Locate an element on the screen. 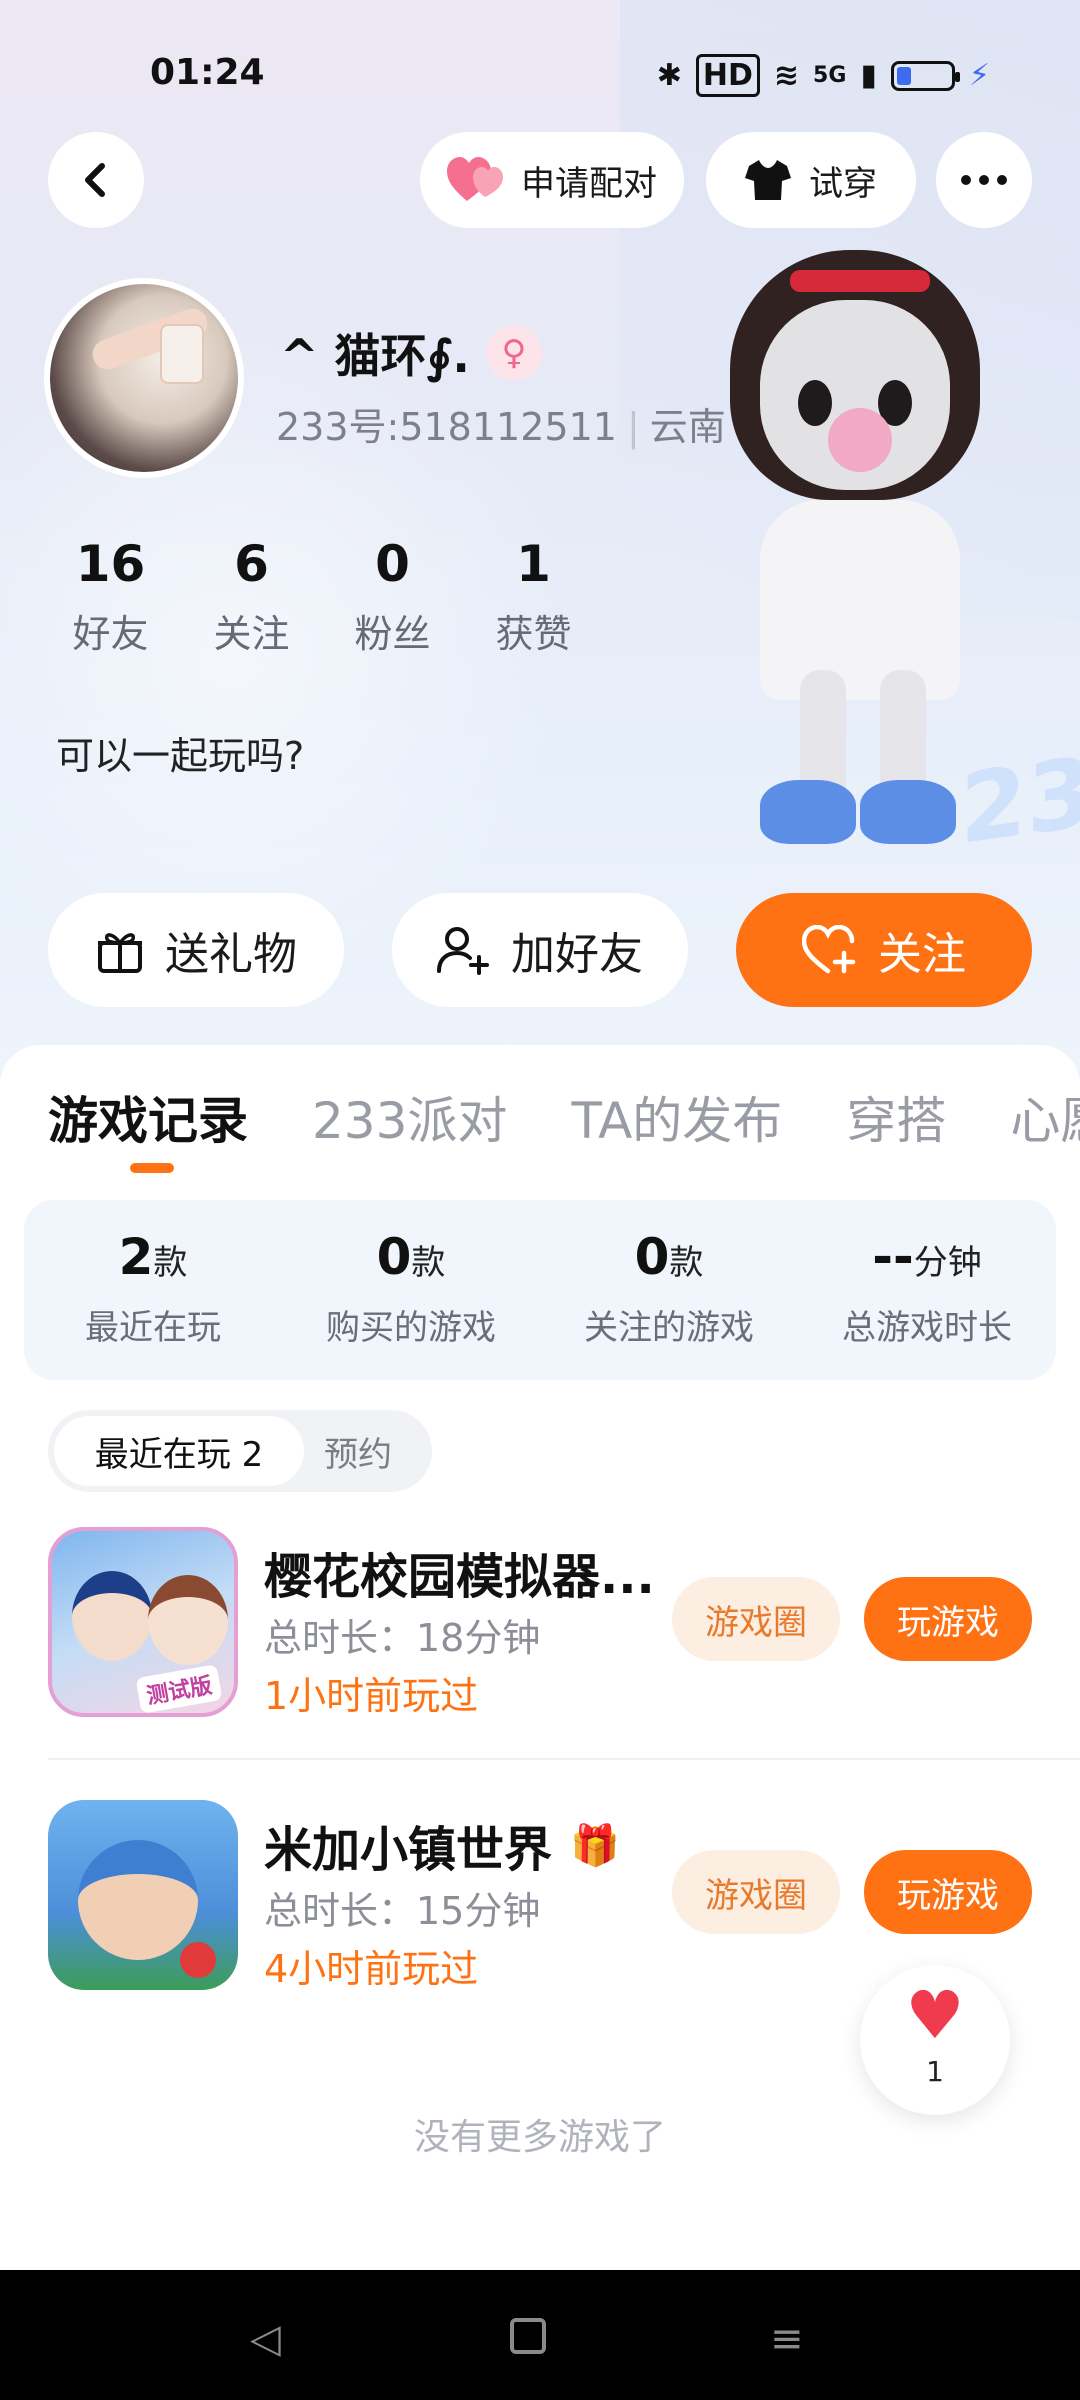 This screenshot has height=2400, width=1080. follow-button: 关注 is located at coordinates (884, 950).